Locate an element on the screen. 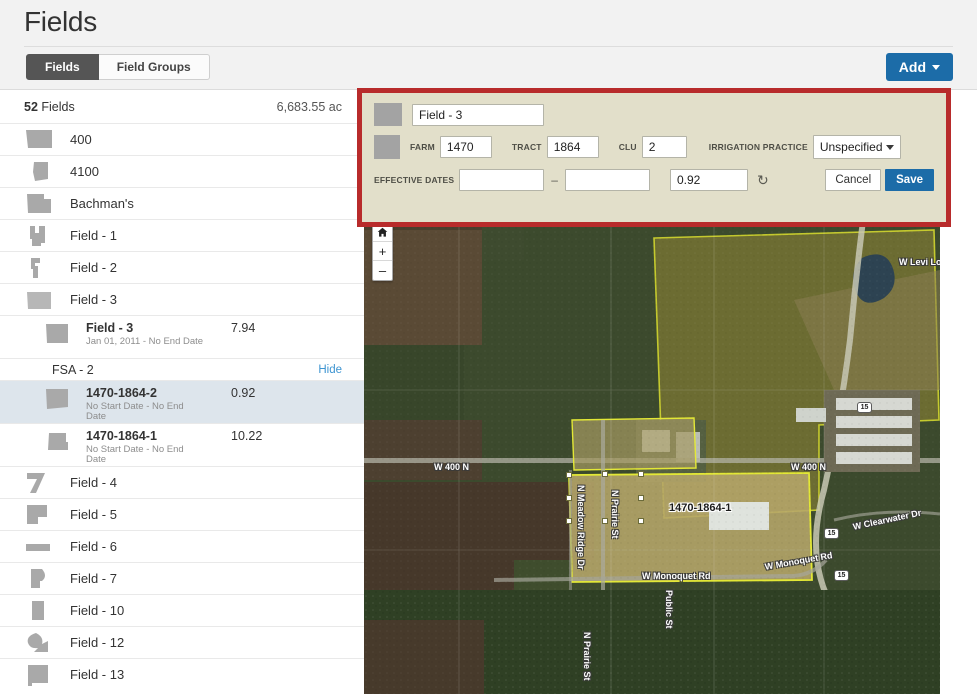 Image resolution: width=977 pixels, height=694 pixels. edit-actions: Cancel Save is located at coordinates (879, 180).